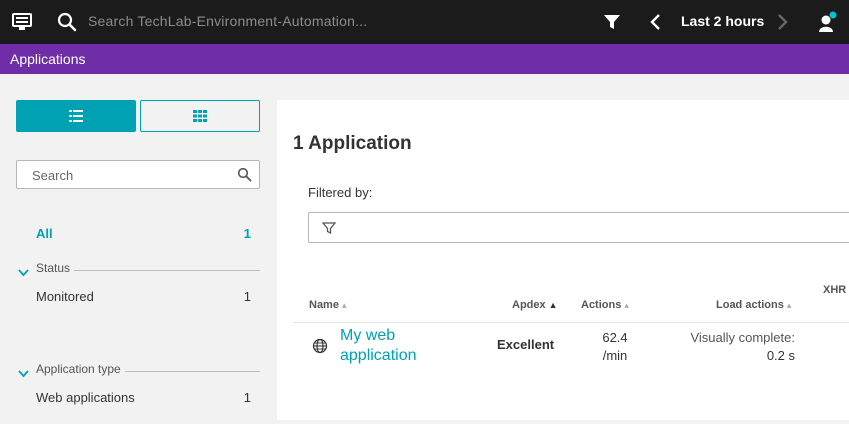  What do you see at coordinates (400, 346) in the screenshot?
I see `application-name-link: My web application` at bounding box center [400, 346].